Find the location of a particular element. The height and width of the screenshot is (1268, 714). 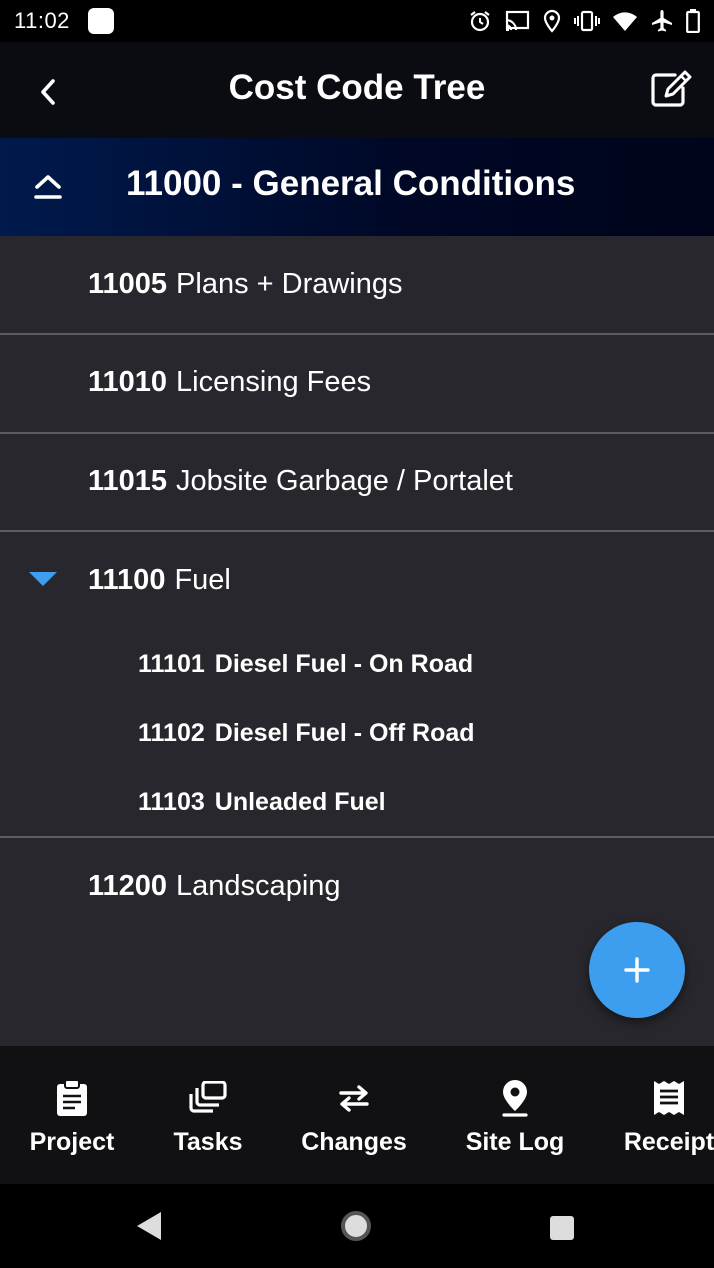

tree-row-11005: 11005 Plans + Drawings is located at coordinates (357, 284).